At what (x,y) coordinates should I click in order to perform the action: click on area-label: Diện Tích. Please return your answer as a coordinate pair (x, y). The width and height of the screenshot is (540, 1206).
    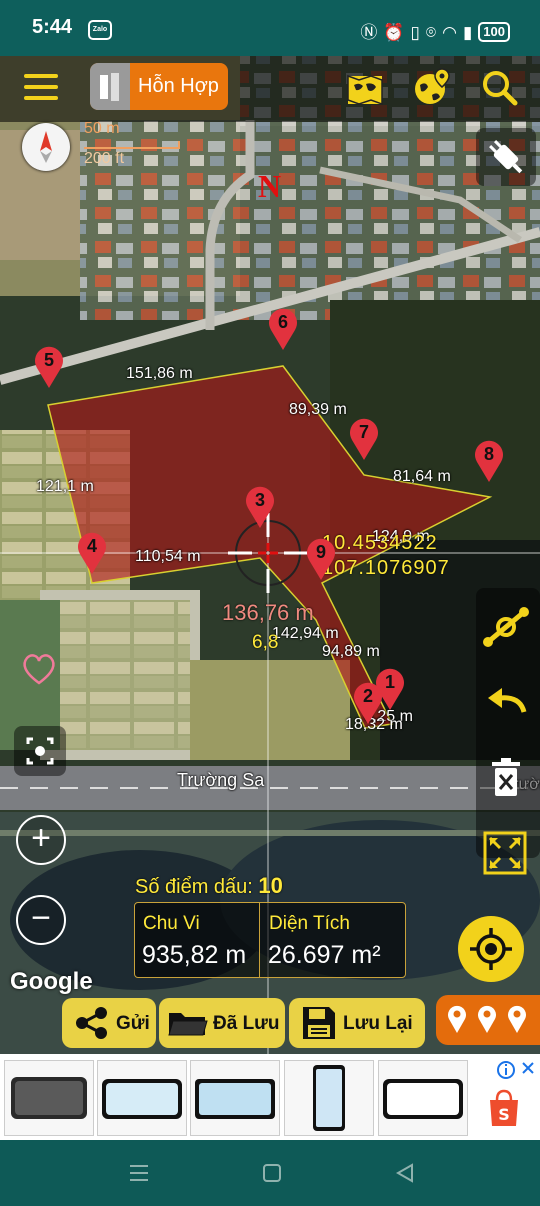
    Looking at the image, I should click on (309, 923).